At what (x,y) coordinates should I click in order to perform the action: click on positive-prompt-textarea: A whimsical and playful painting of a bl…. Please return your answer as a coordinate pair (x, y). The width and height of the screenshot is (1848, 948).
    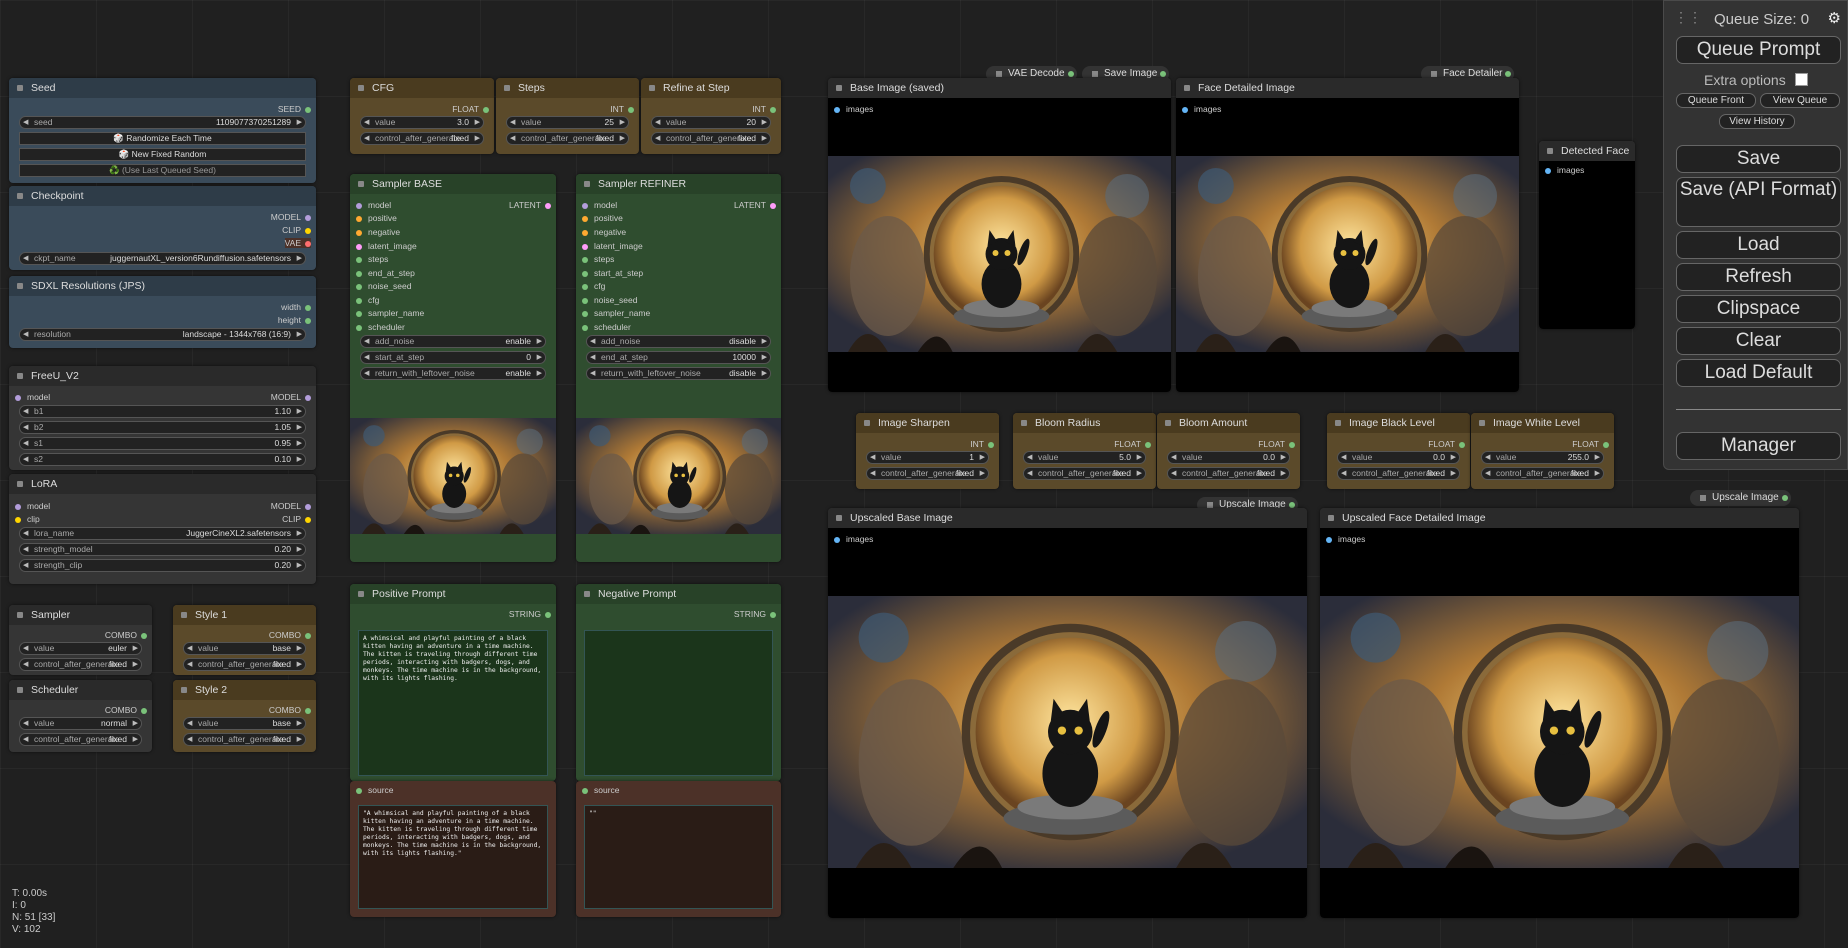
    Looking at the image, I should click on (453, 703).